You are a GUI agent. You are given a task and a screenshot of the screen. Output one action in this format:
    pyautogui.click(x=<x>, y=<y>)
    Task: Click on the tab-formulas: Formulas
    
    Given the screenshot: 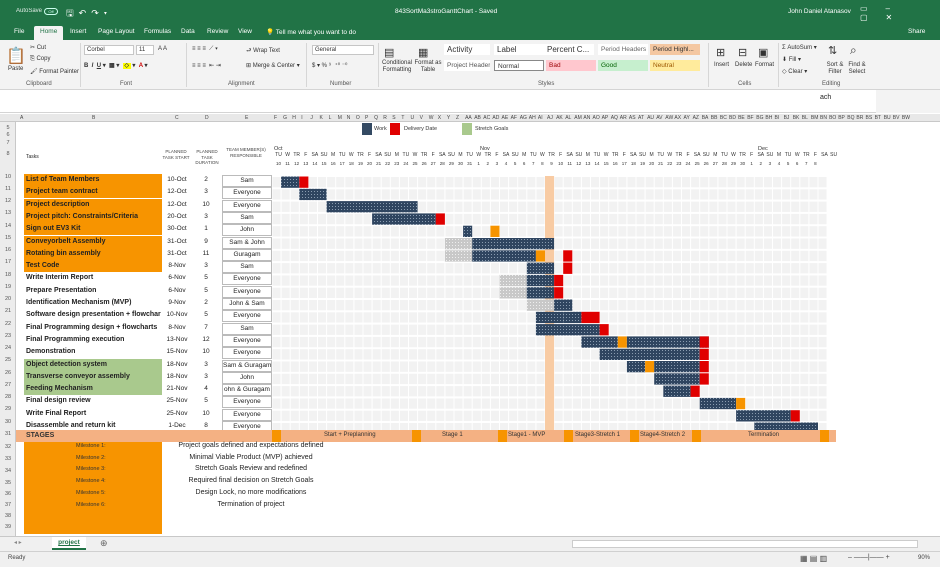 What is the action you would take?
    pyautogui.click(x=157, y=31)
    